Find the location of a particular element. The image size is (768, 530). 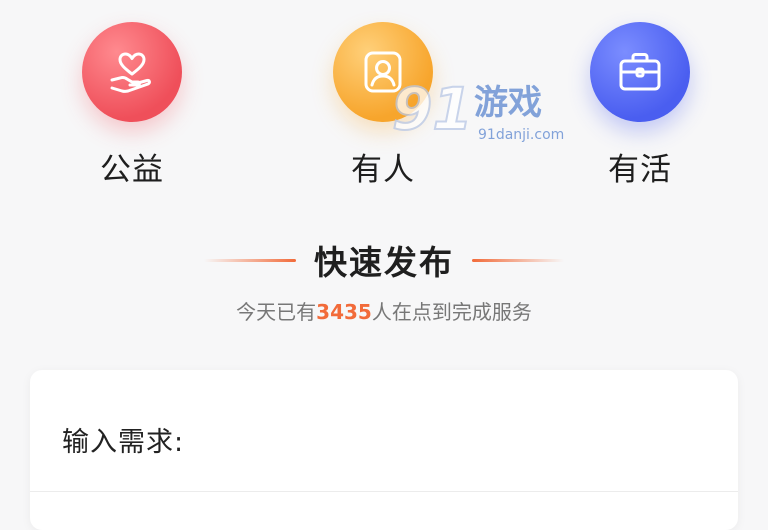

quick-publish-heading: 快速发布 is located at coordinates (384, 260).